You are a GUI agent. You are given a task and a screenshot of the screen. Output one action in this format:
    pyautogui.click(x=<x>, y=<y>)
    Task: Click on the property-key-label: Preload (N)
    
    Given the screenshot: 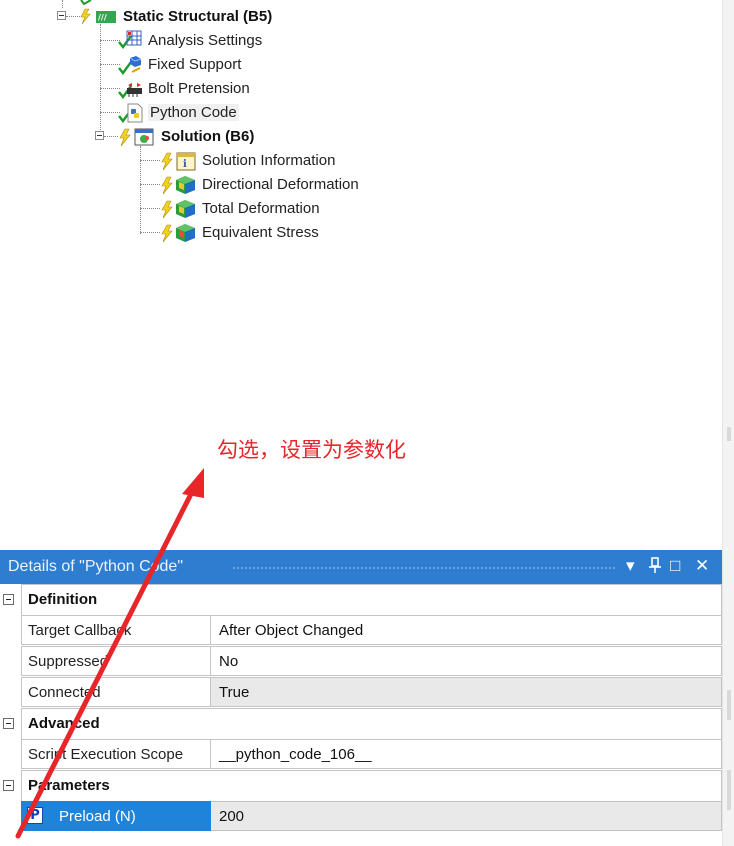 What is the action you would take?
    pyautogui.click(x=97, y=816)
    